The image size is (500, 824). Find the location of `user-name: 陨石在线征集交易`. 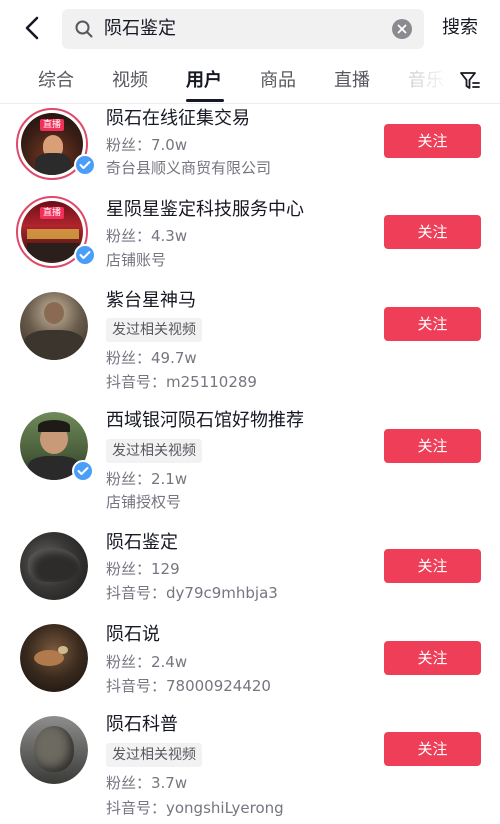

user-name: 陨石在线征集交易 is located at coordinates (178, 119).